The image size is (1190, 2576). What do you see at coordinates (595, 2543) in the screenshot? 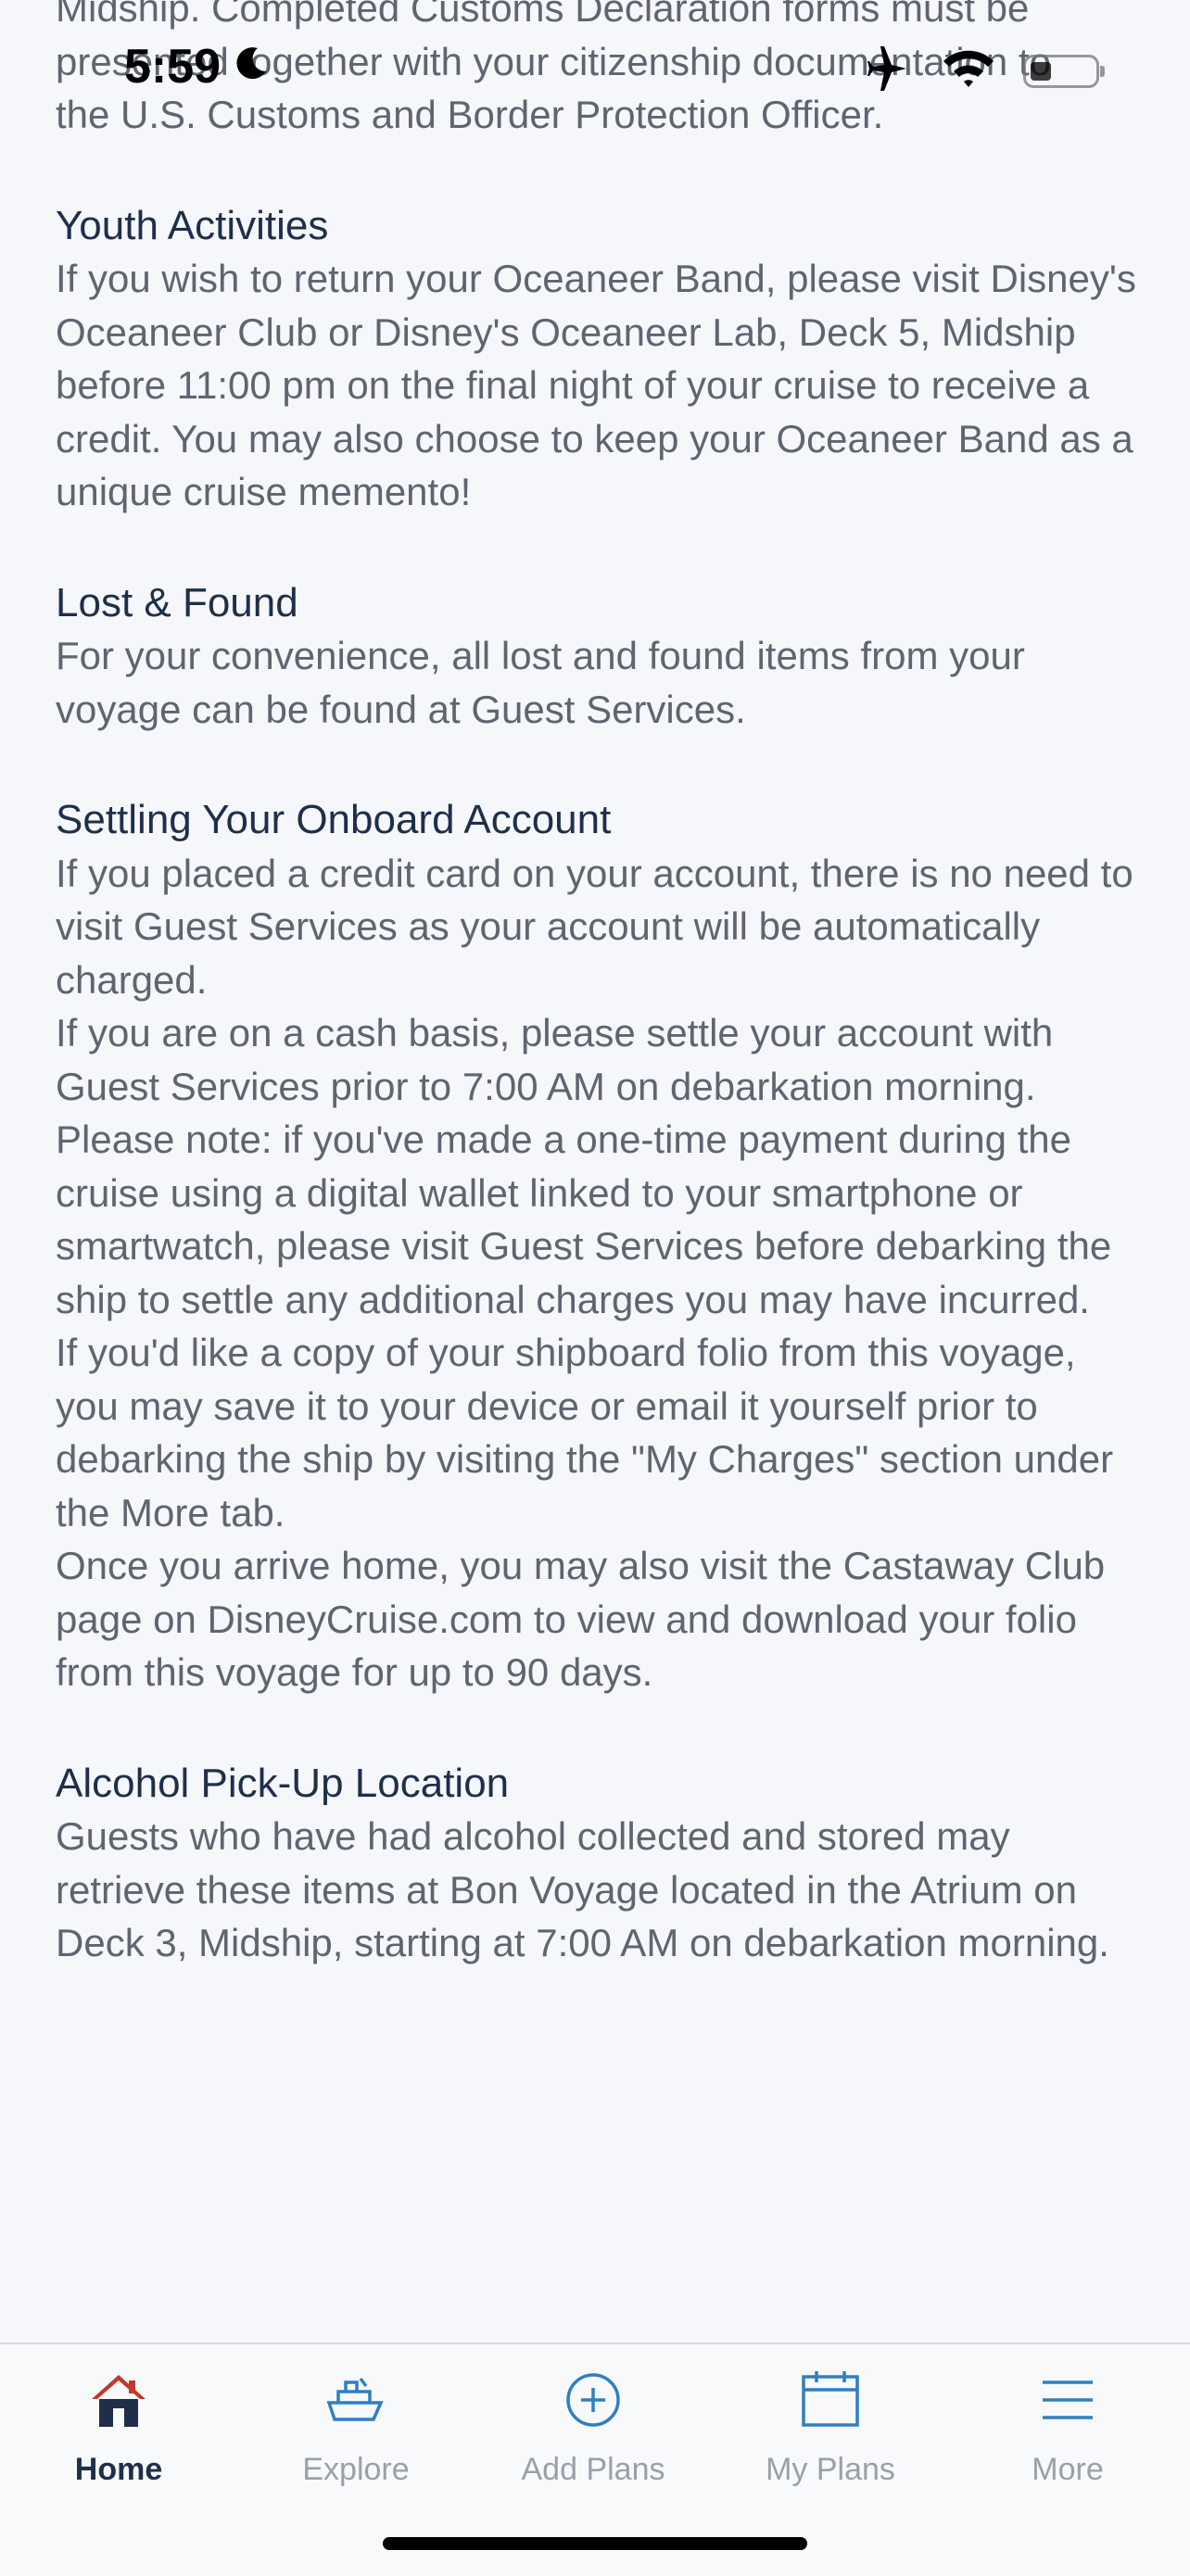
I see `home-indicator` at bounding box center [595, 2543].